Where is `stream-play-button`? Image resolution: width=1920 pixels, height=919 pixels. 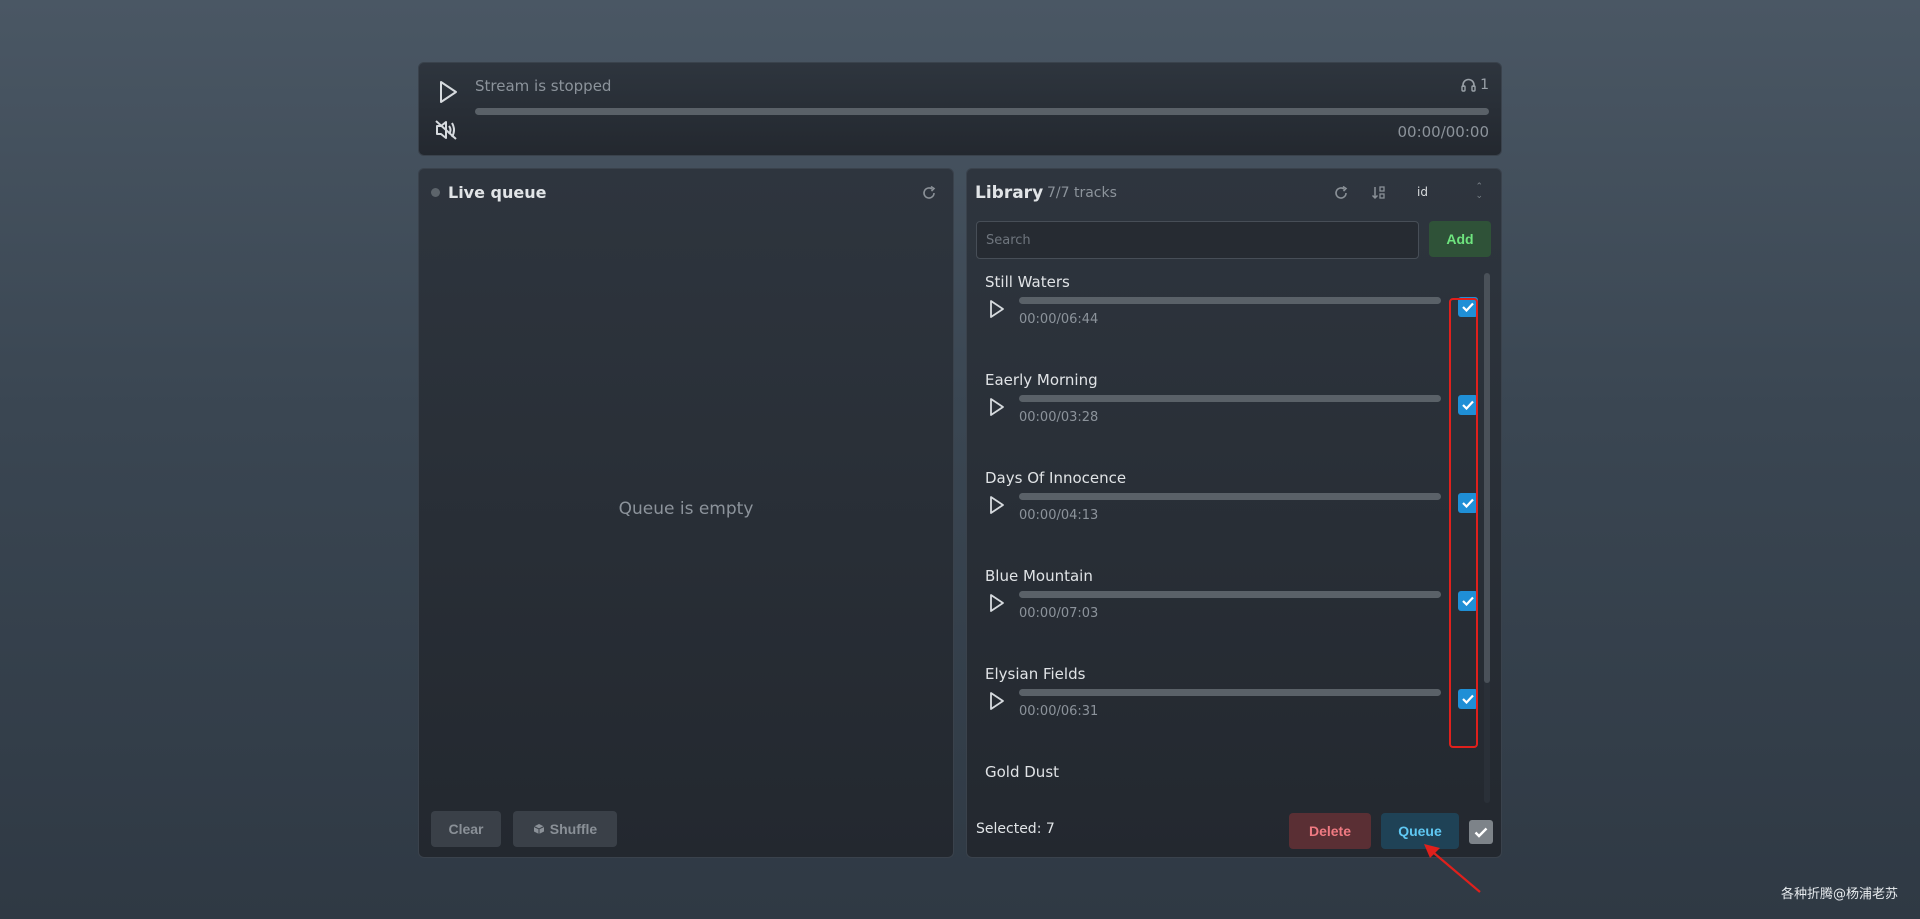
stream-play-button is located at coordinates (448, 92).